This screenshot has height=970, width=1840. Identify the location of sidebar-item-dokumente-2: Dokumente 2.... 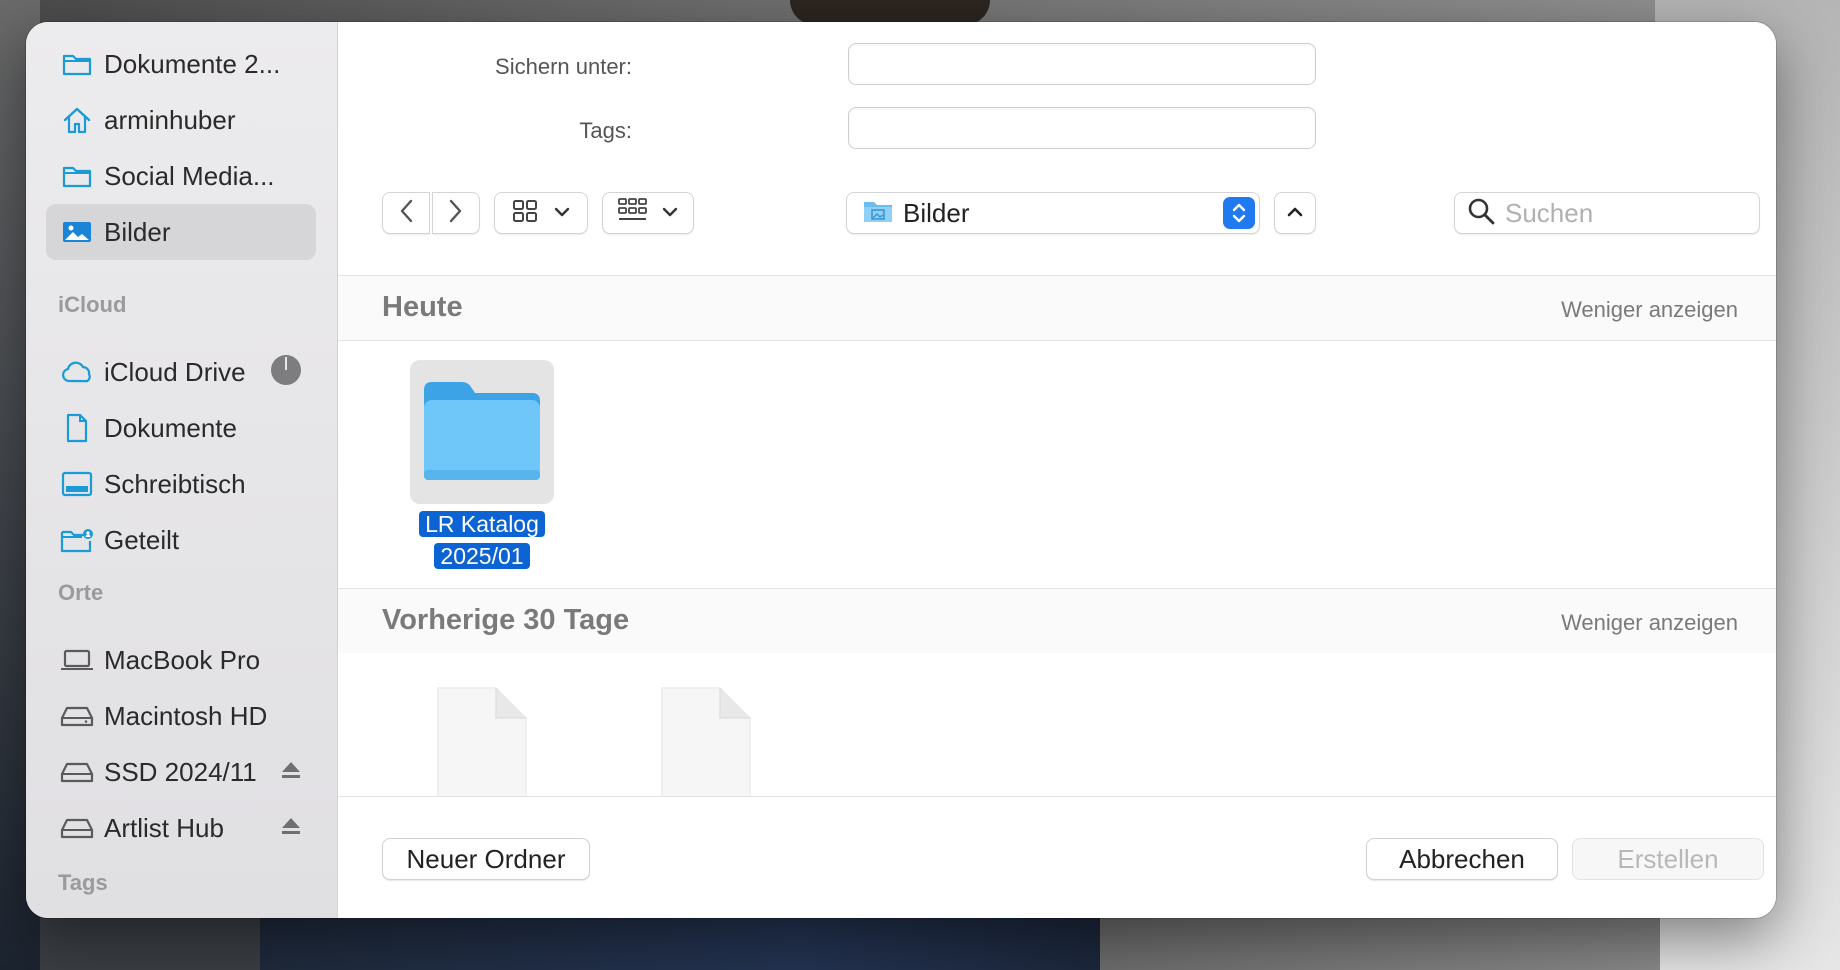
(181, 64).